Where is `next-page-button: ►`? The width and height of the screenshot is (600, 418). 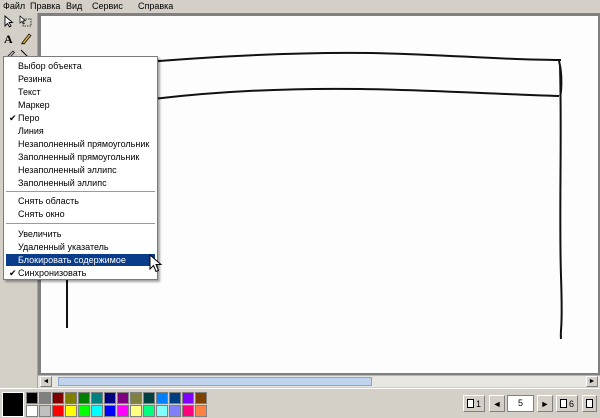 next-page-button: ► is located at coordinates (545, 403).